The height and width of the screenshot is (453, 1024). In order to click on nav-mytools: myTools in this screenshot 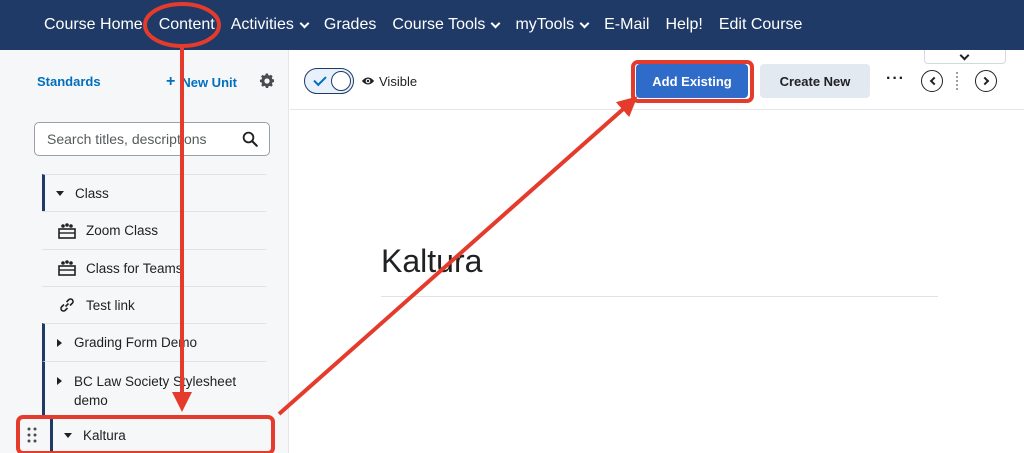, I will do `click(551, 25)`.